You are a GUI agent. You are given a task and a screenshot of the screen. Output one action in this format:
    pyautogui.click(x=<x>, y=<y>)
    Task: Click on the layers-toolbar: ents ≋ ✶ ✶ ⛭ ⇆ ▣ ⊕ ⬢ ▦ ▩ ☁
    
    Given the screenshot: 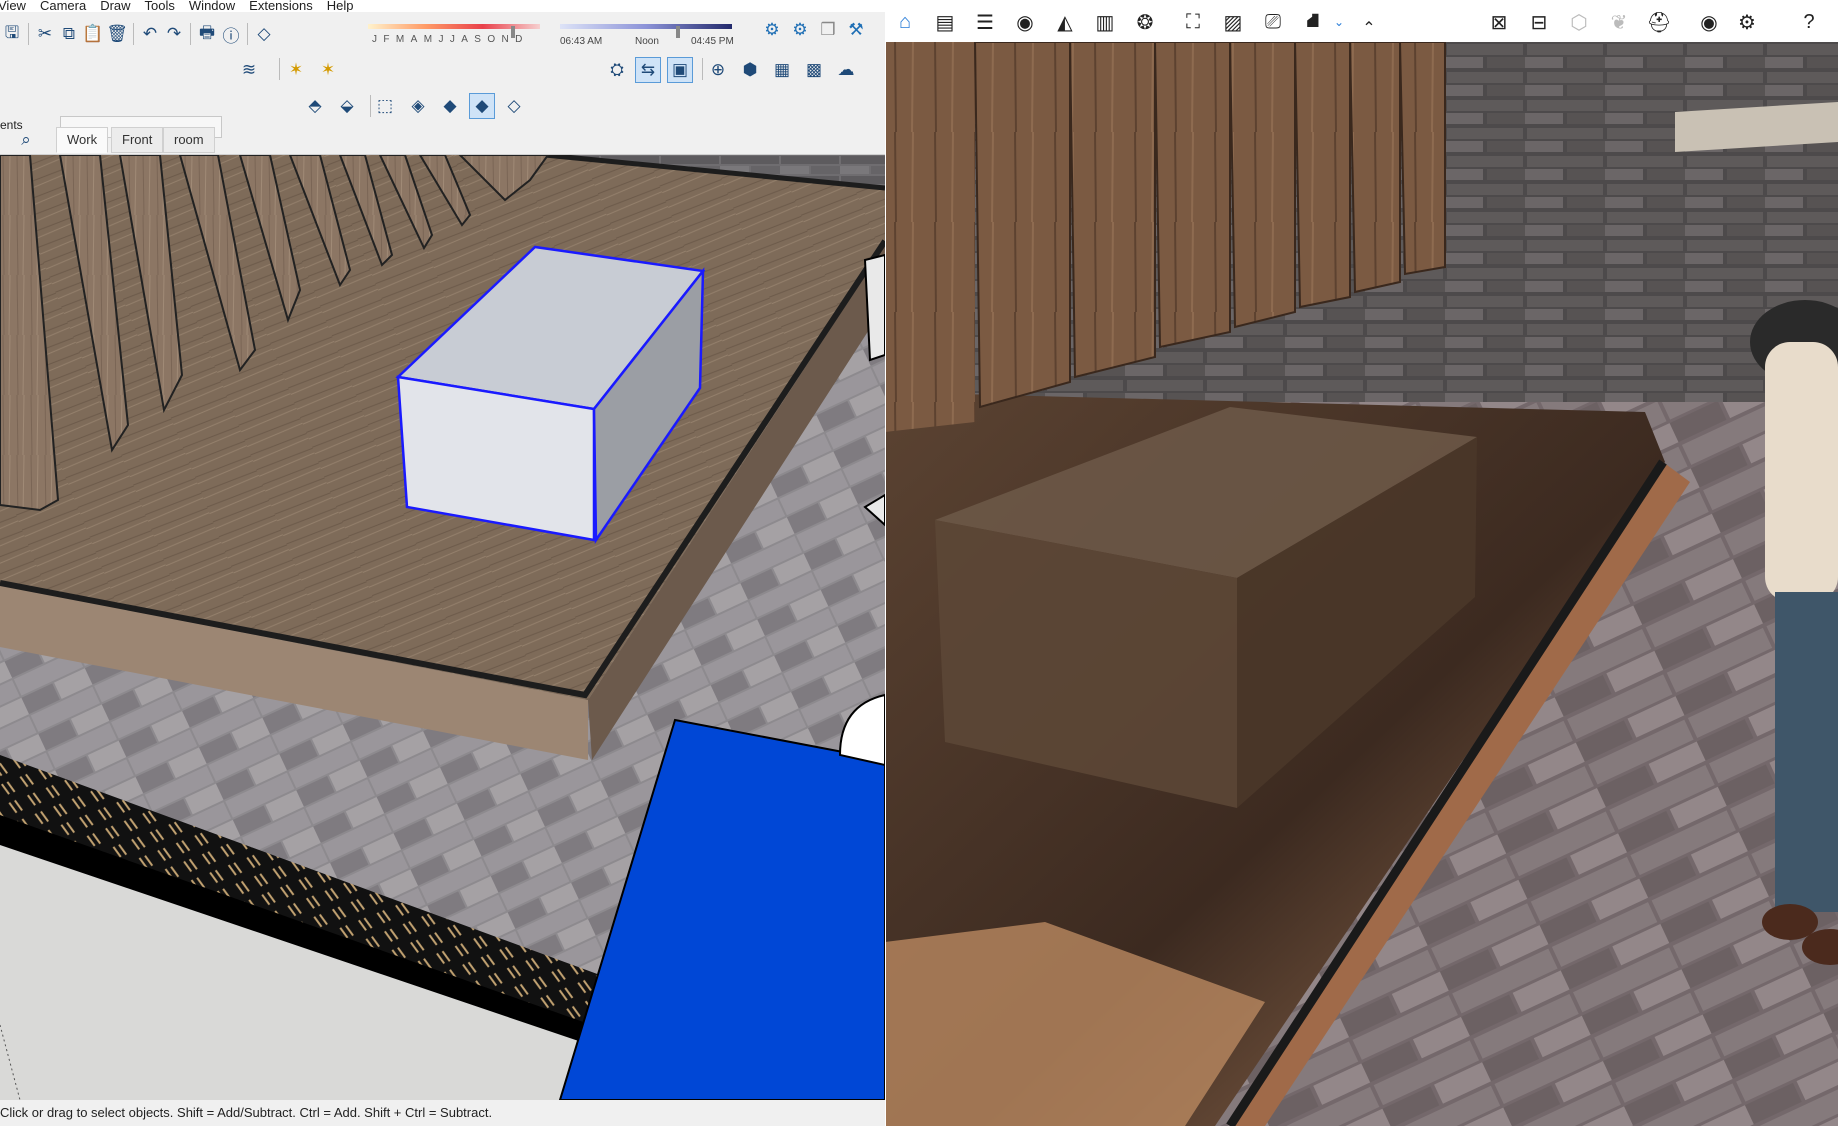 What is the action you would take?
    pyautogui.click(x=442, y=97)
    